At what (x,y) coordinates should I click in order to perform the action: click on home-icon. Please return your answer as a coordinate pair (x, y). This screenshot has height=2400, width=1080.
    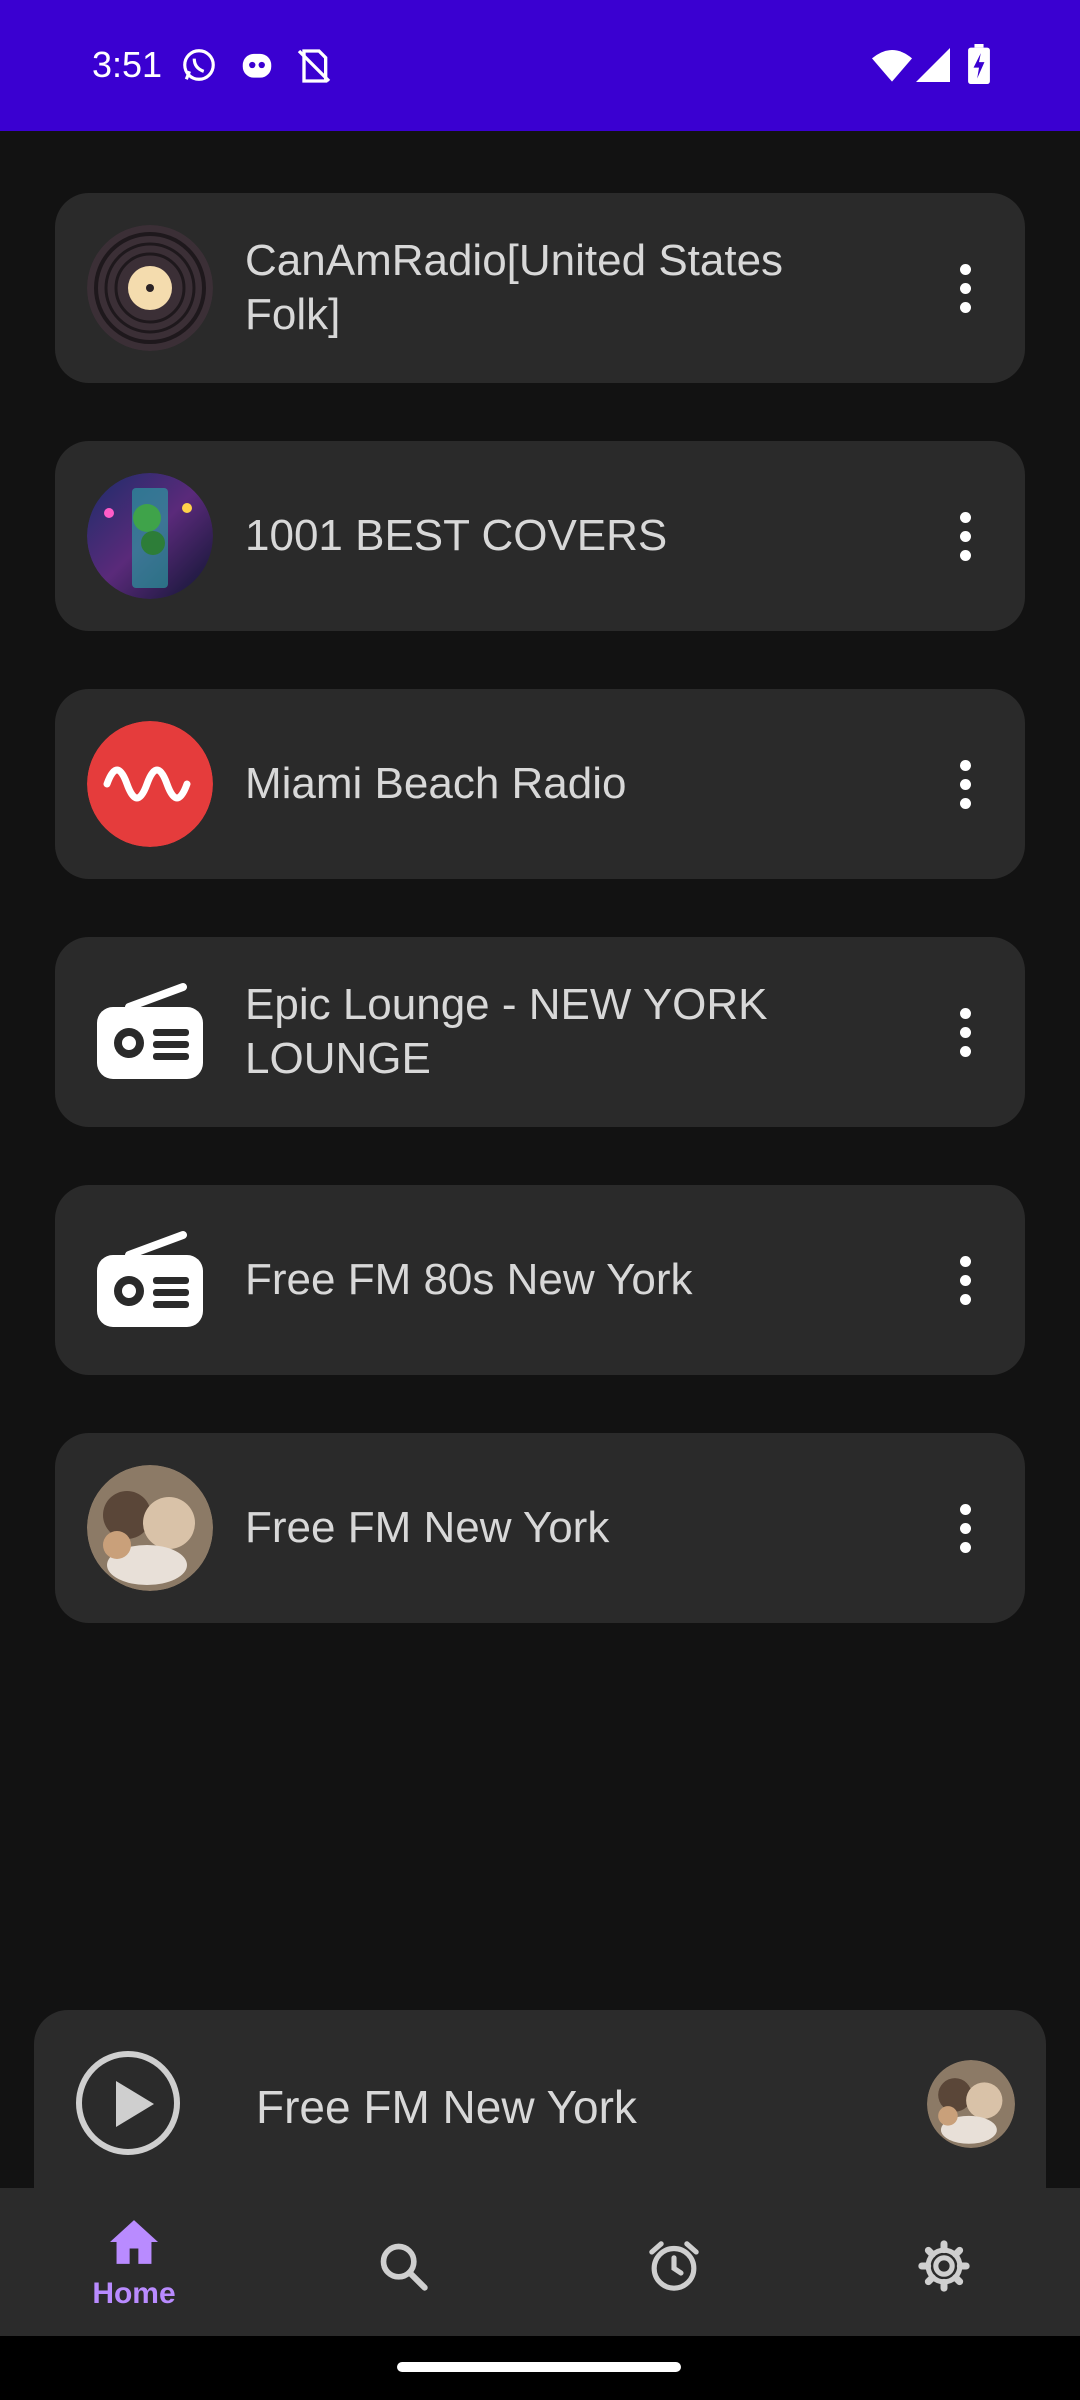
    Looking at the image, I should click on (134, 2242).